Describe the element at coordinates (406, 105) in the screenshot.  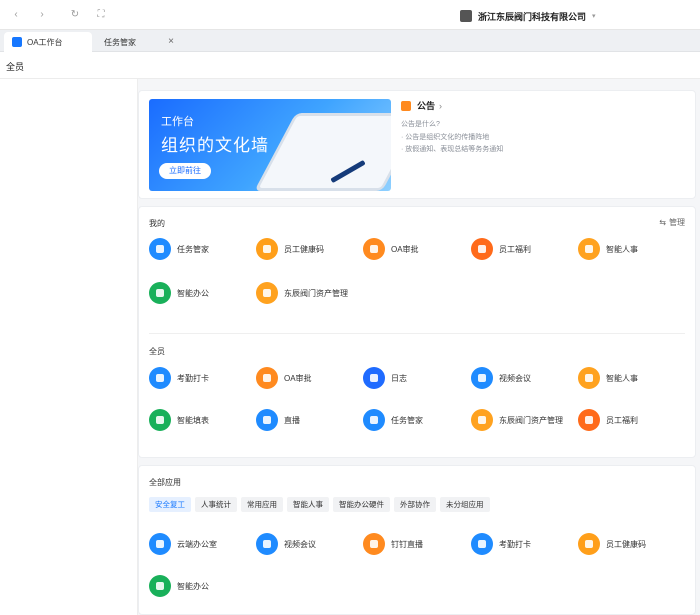
I see `notice-icon` at that location.